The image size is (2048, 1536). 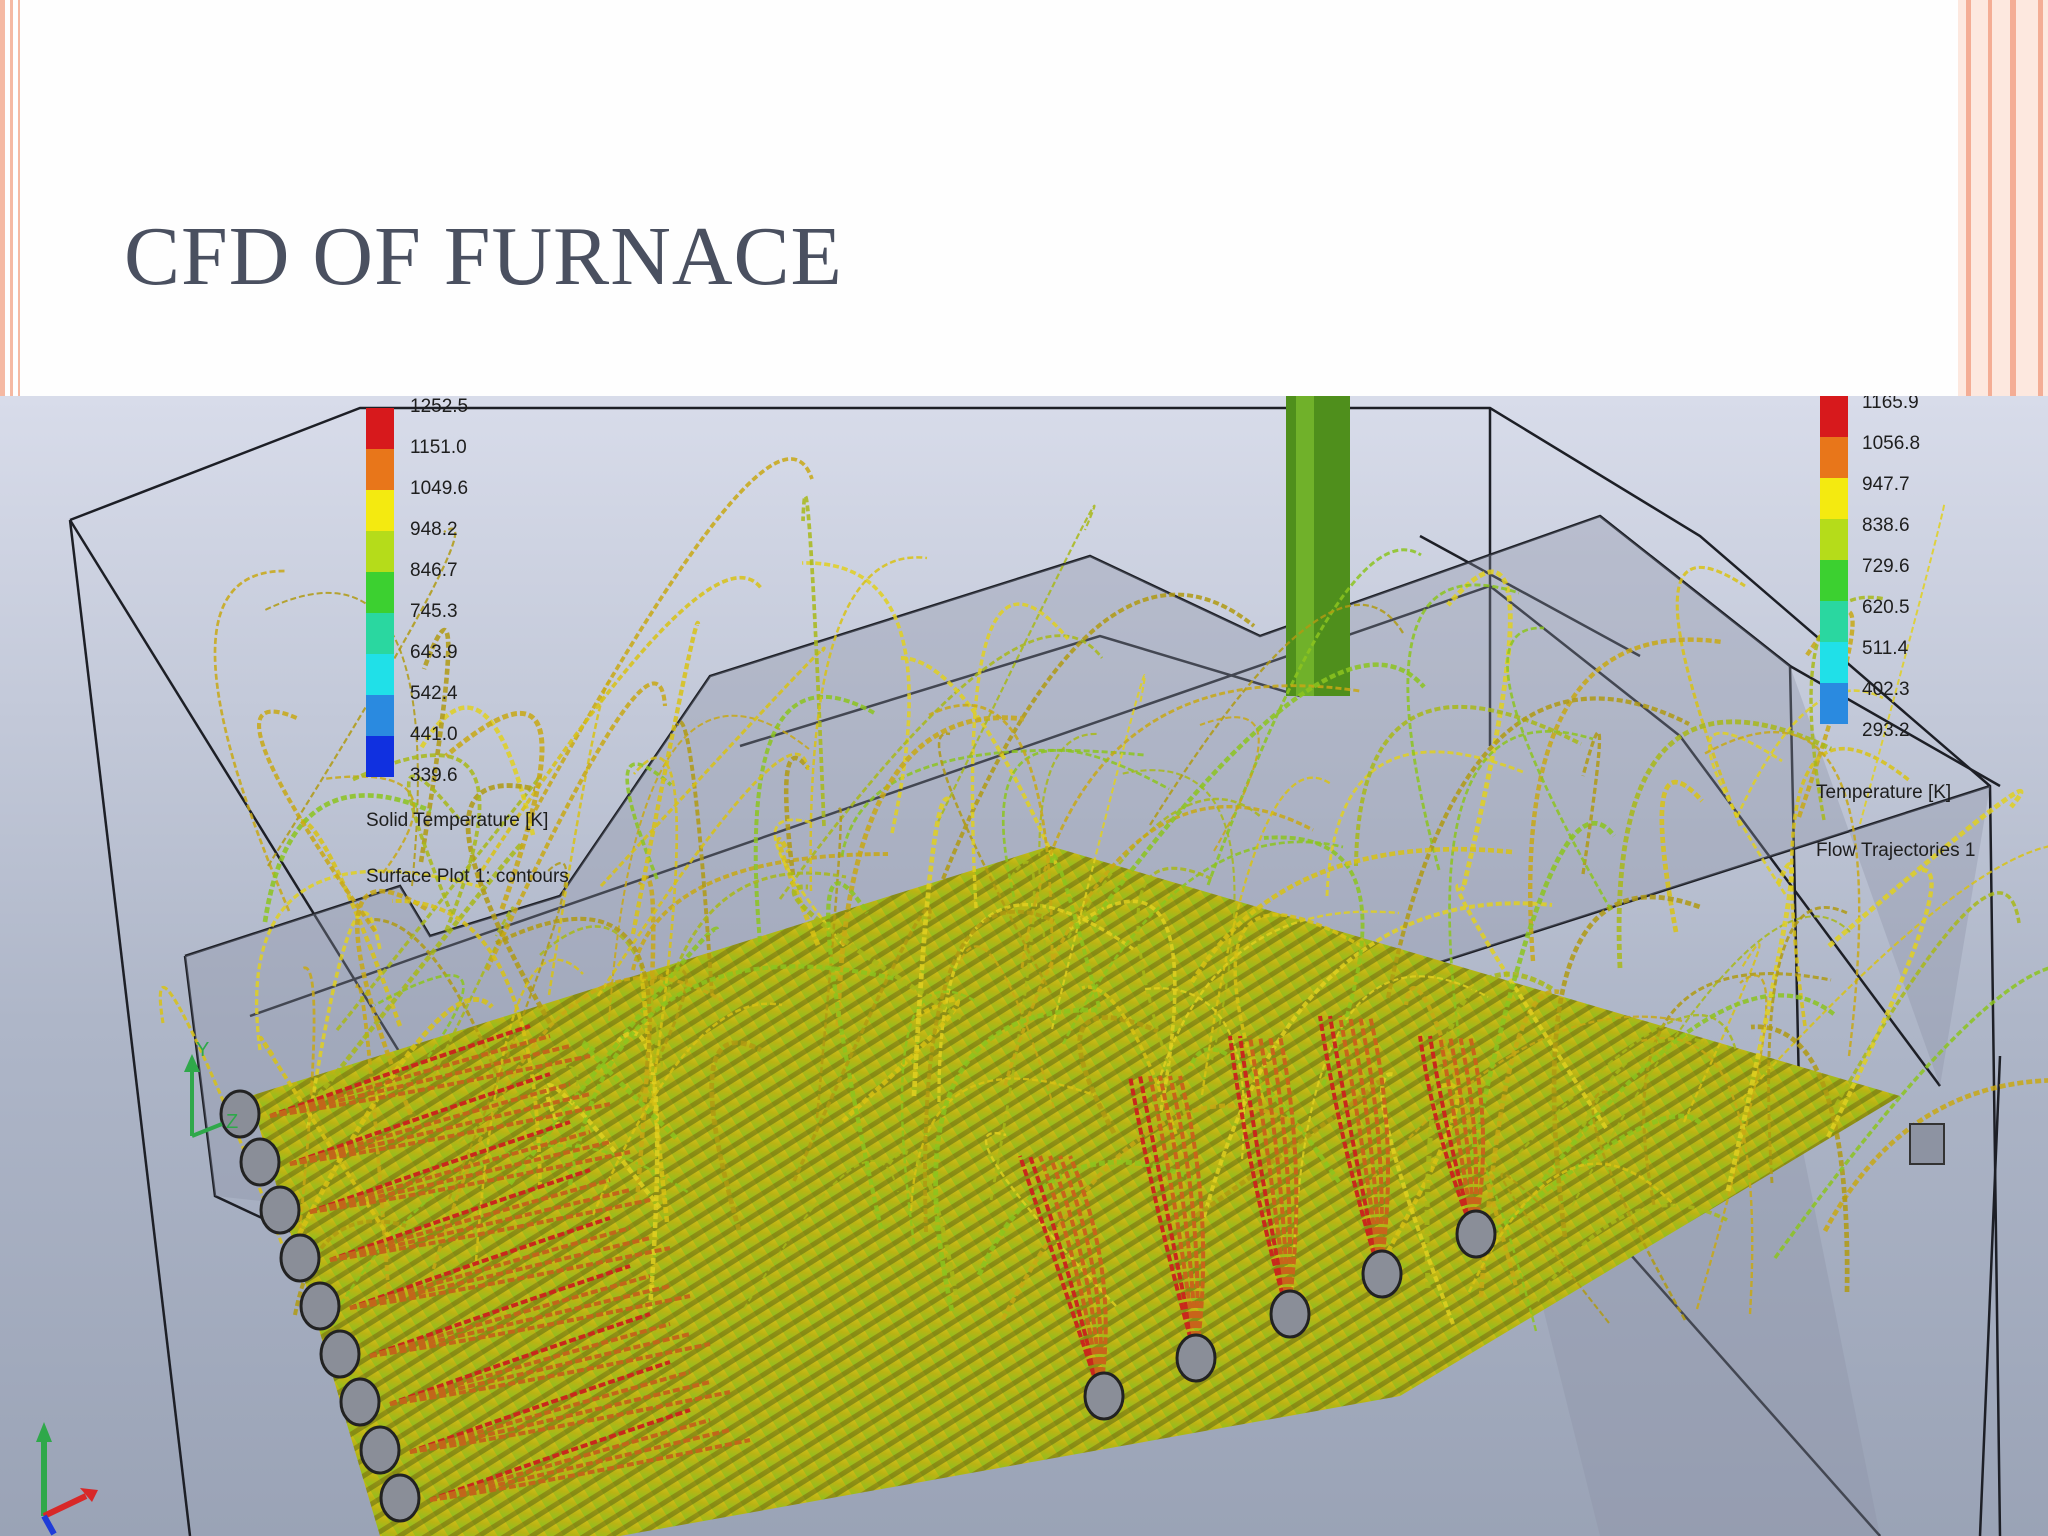 What do you see at coordinates (439, 406) in the screenshot?
I see `legend-tick-label: 1252.5` at bounding box center [439, 406].